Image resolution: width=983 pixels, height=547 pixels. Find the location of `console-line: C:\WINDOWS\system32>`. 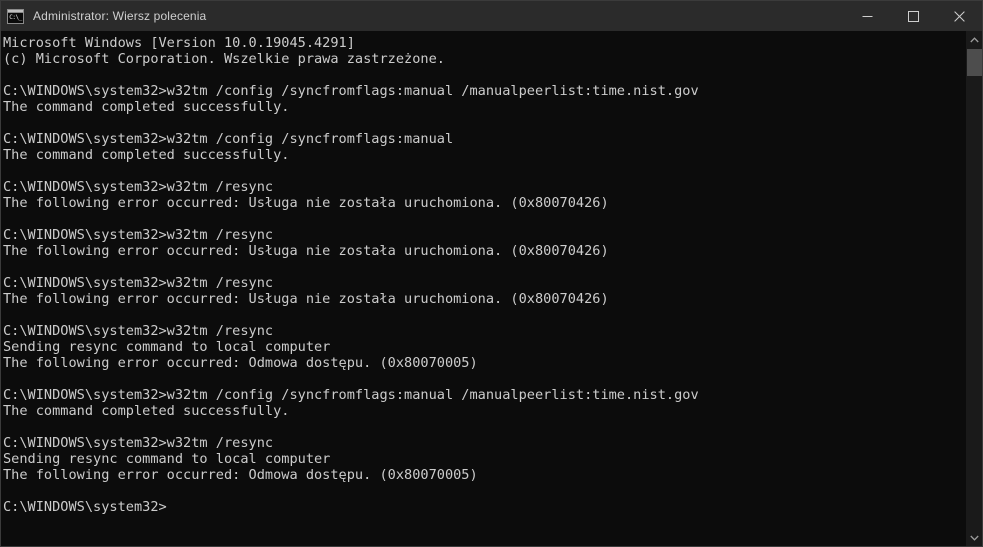

console-line: C:\WINDOWS\system32> is located at coordinates (85, 507).